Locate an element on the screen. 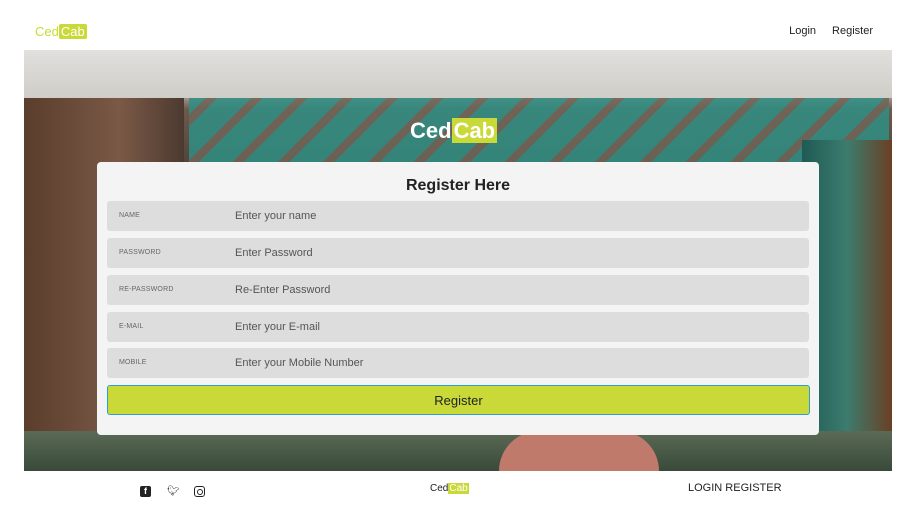 Image resolution: width=923 pixels, height=521 pixels. mobile-field: MOBILE is located at coordinates (458, 363).